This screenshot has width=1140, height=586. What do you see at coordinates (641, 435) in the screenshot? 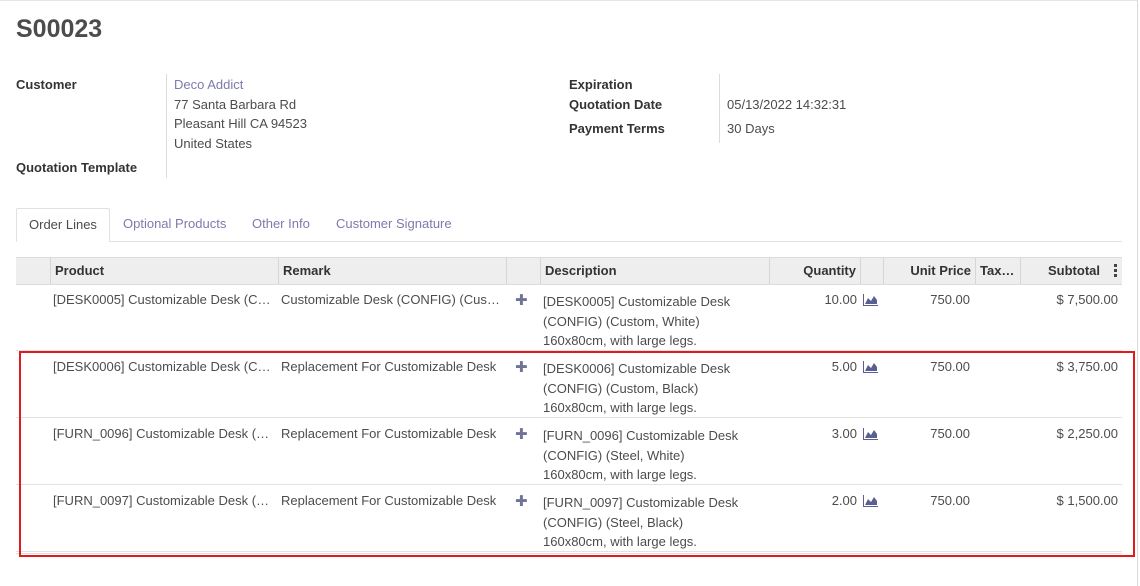
I see `description-line: [FURN_0096] Customizable Desk` at bounding box center [641, 435].